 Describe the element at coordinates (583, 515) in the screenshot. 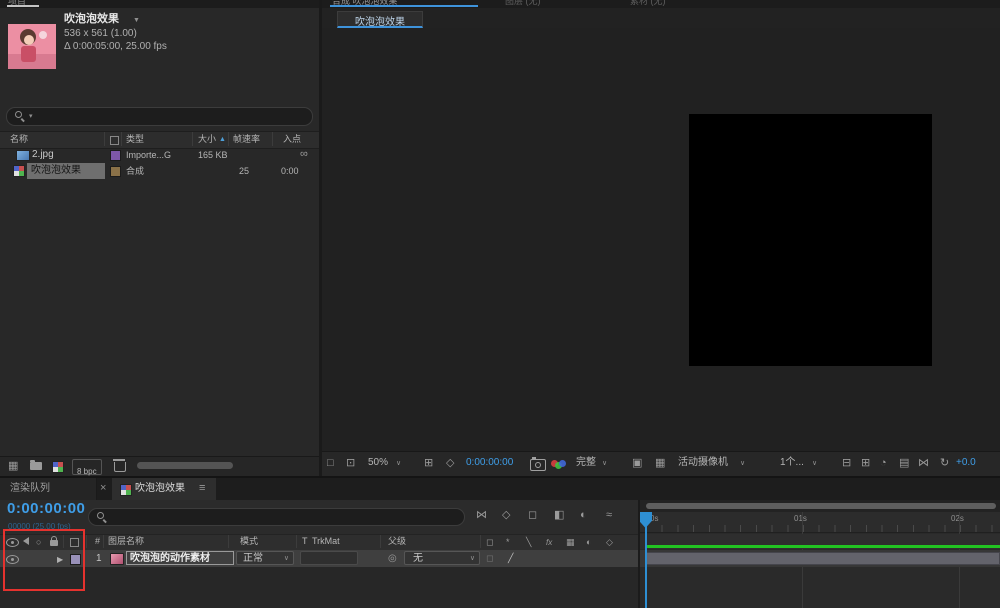

I see `motion-blur-icon: ◐` at that location.